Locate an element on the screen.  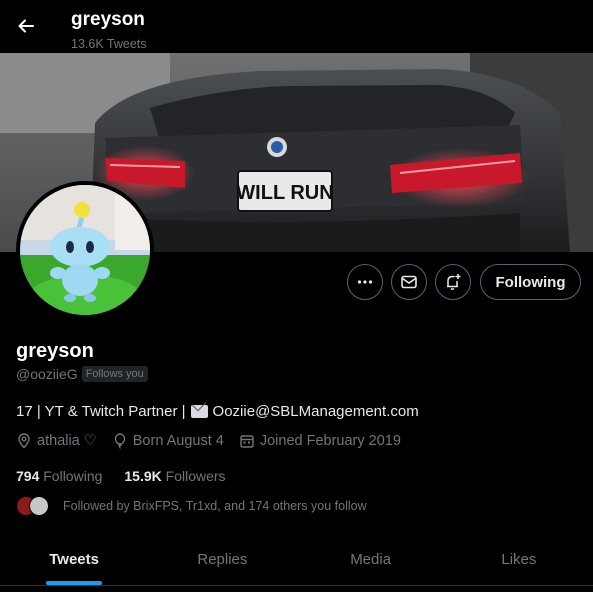
following-button: Following is located at coordinates (530, 282).